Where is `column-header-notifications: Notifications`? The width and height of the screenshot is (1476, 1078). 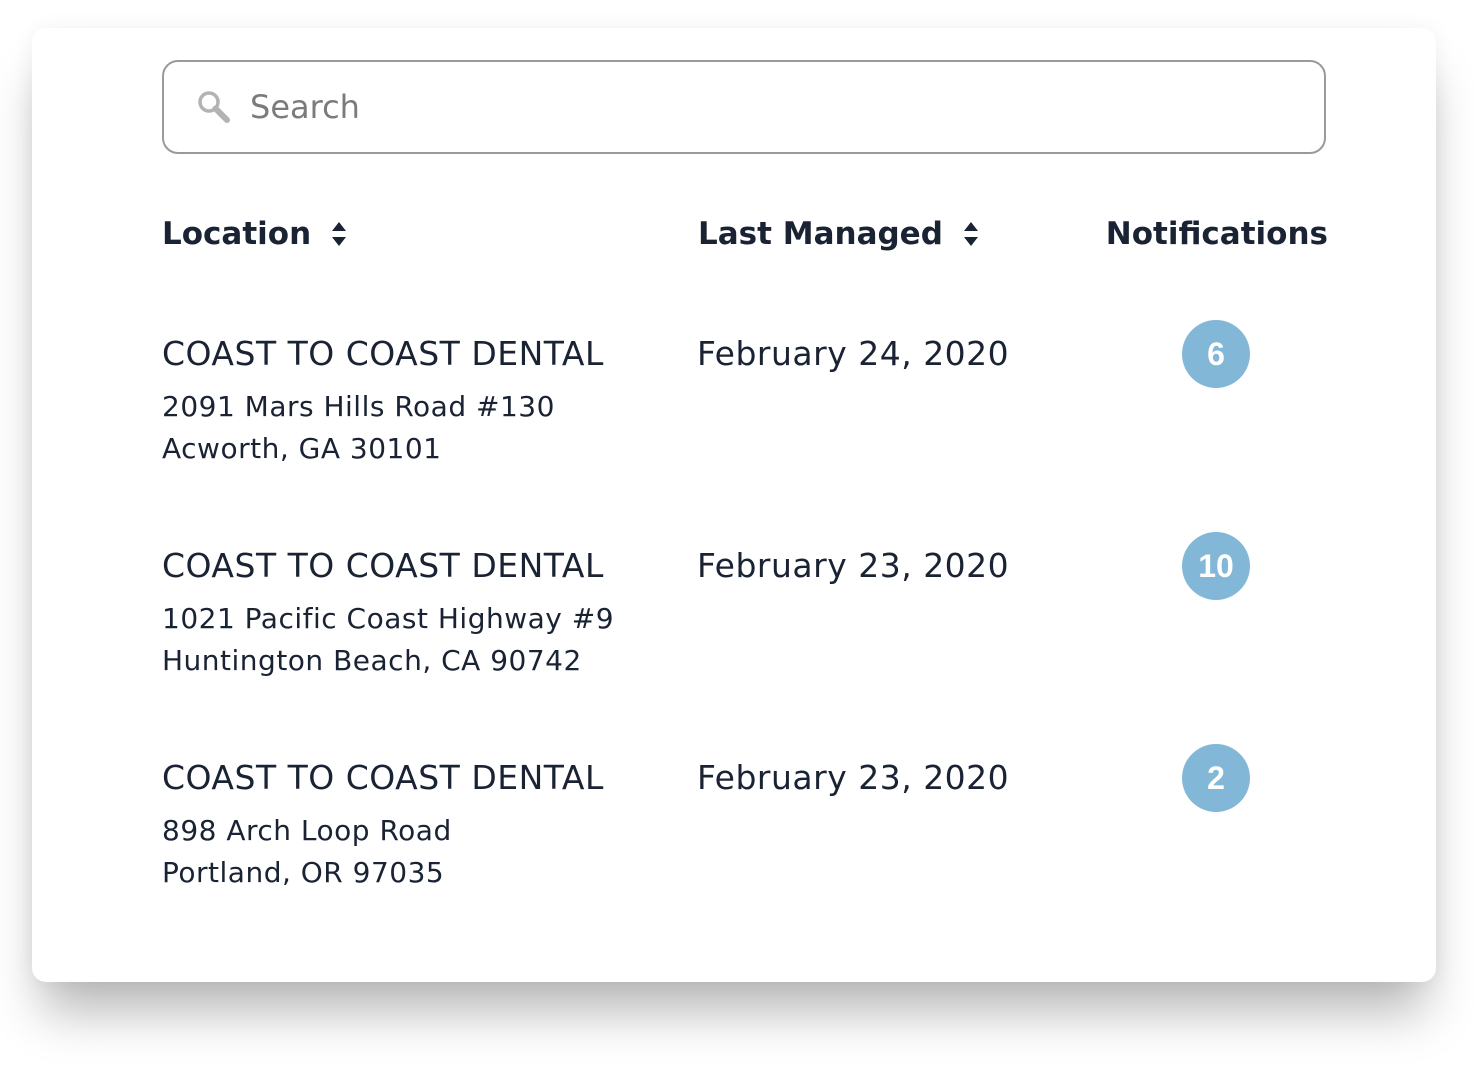
column-header-notifications: Notifications is located at coordinates (1217, 234).